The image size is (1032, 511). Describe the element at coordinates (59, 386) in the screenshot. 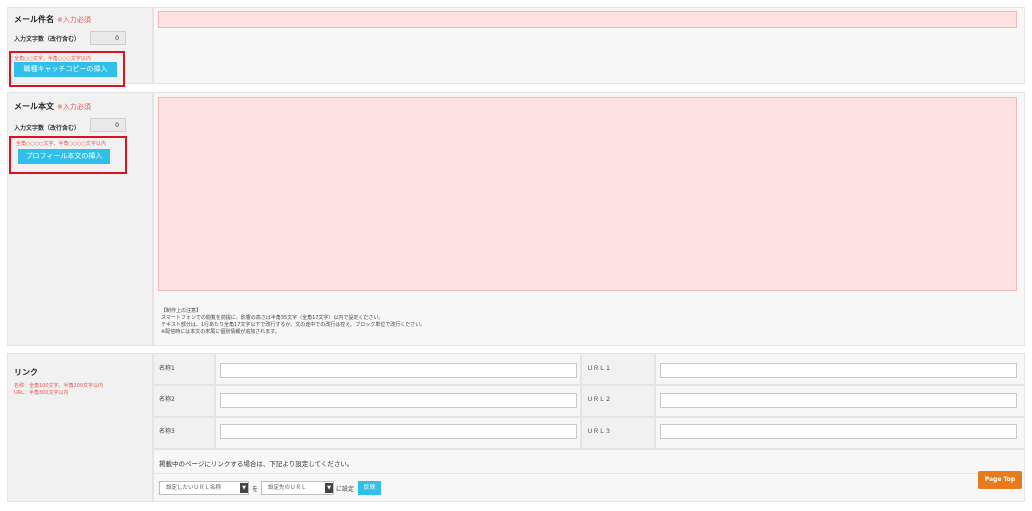

I see `links-hint-line: 名称：全角100文字、半角200文字以内` at that location.